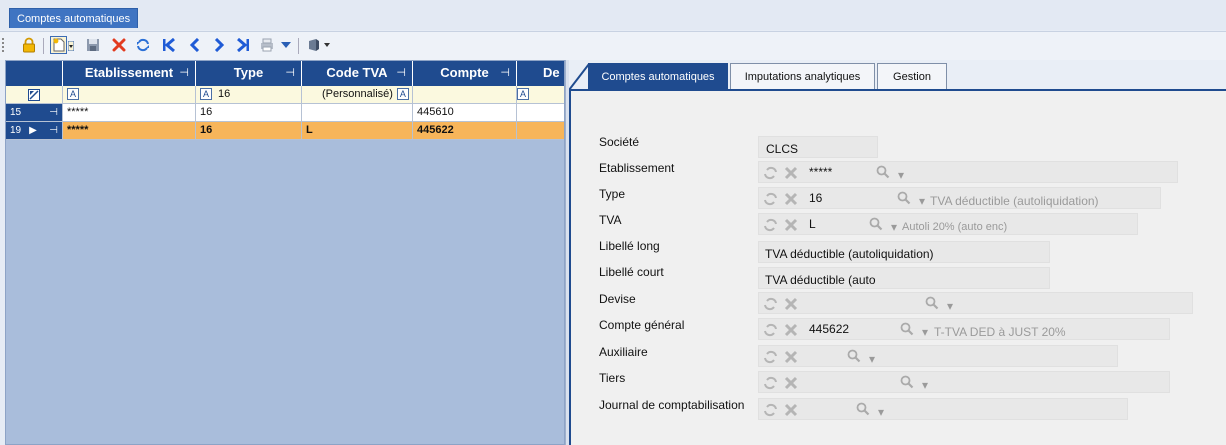 Image resolution: width=1226 pixels, height=445 pixels. I want to click on clear-filter-icon, so click(34, 95).